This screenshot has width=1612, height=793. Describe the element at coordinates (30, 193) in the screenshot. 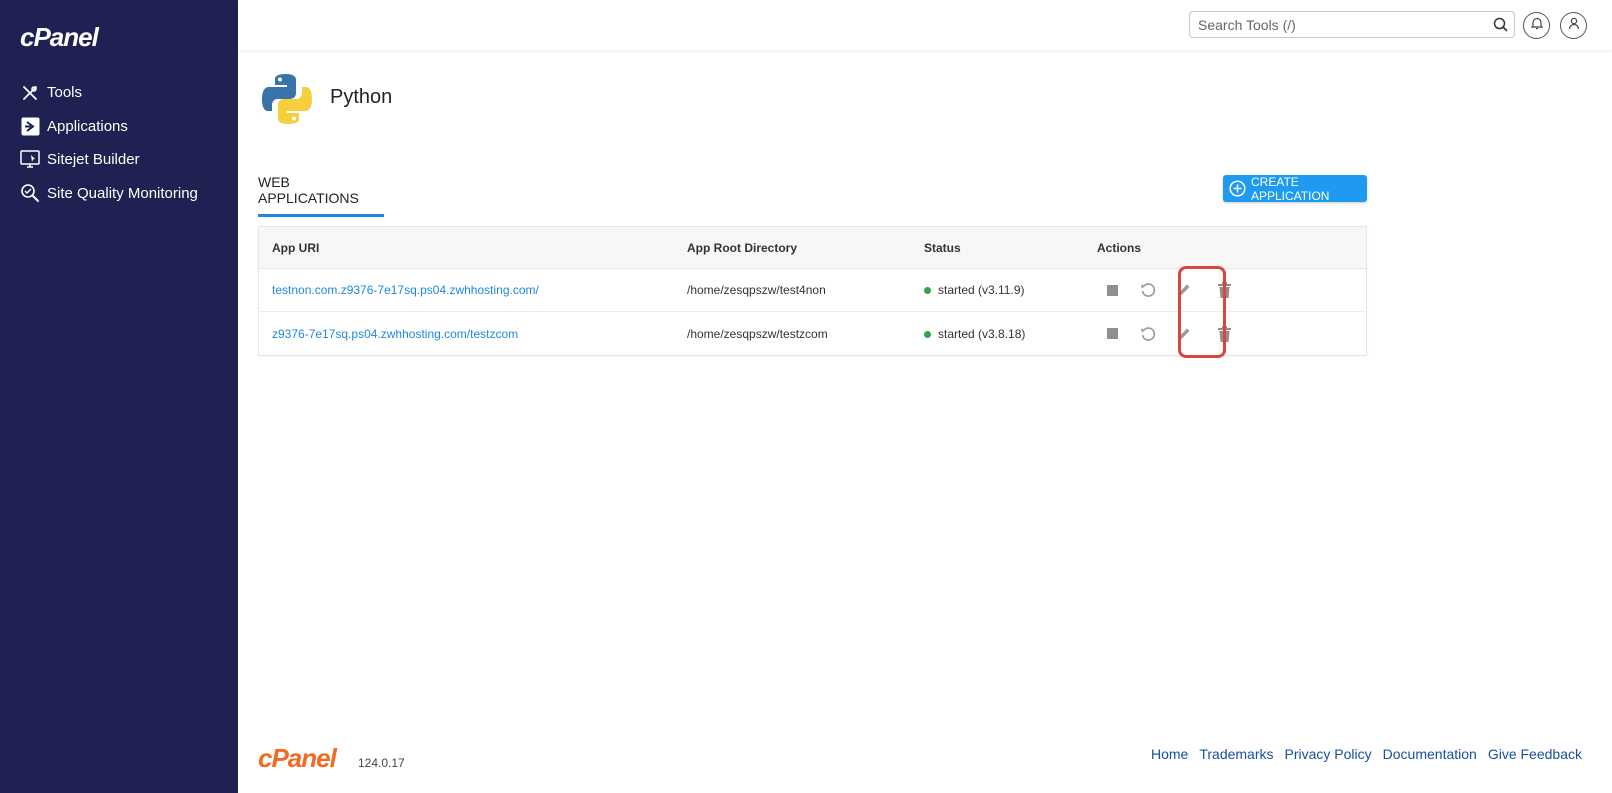

I see `site-quality-icon` at that location.